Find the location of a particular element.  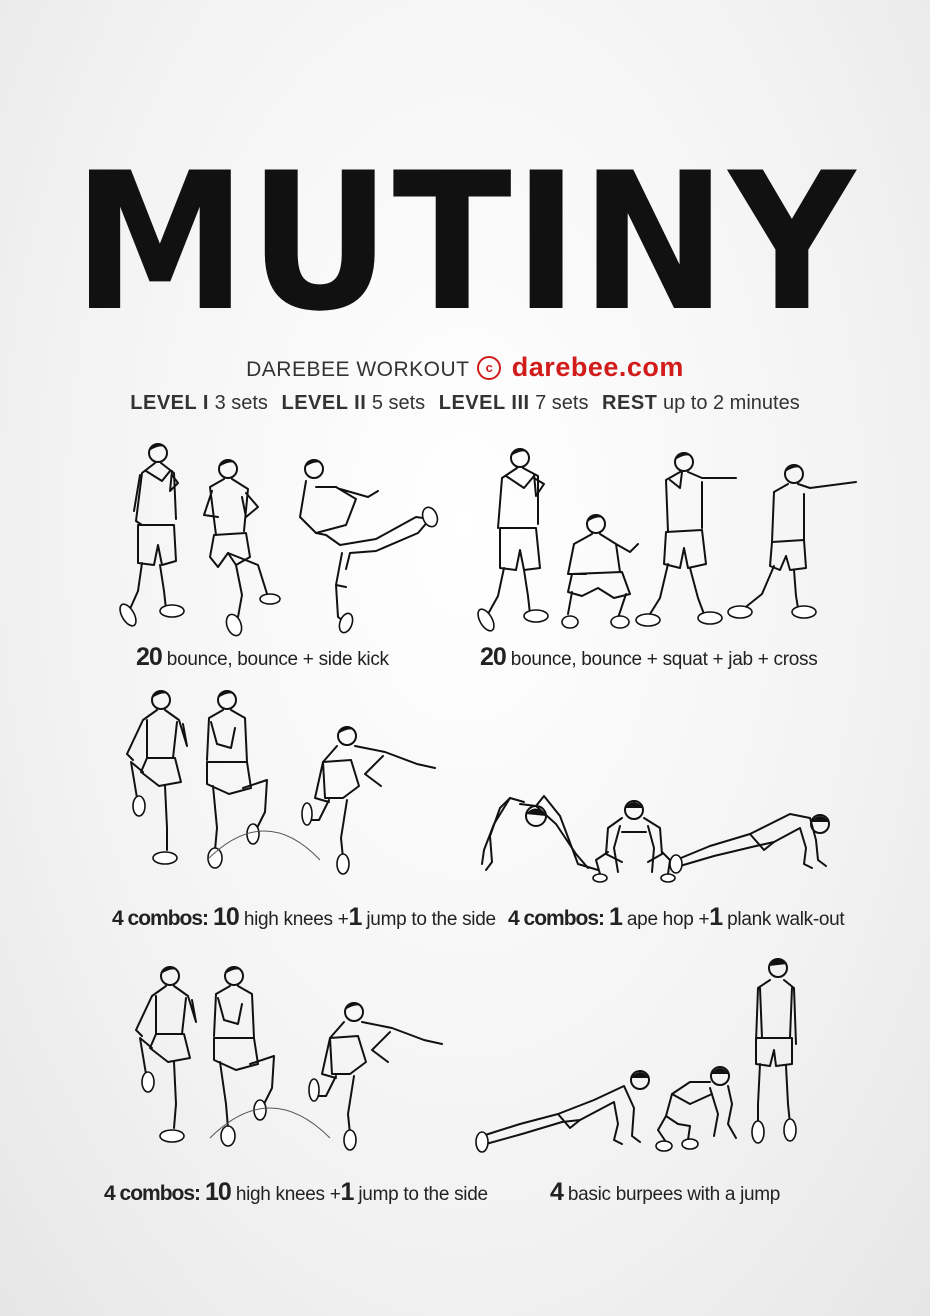

exercise-caption-1: 20 bounce, bounce + side kick is located at coordinates (262, 657).